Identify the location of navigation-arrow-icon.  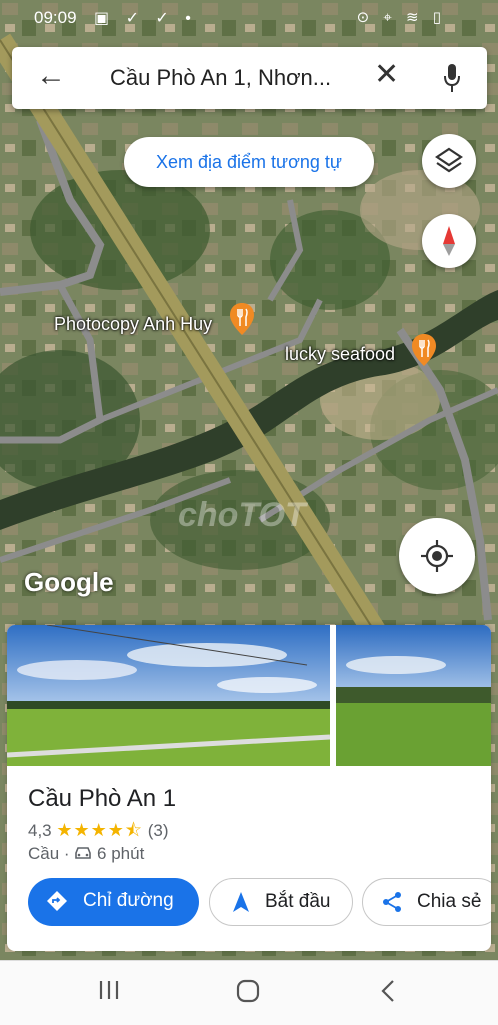
(241, 902).